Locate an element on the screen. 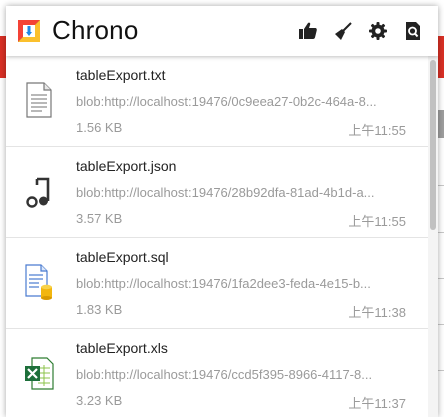 This screenshot has height=417, width=444. search-file-icon is located at coordinates (413, 31).